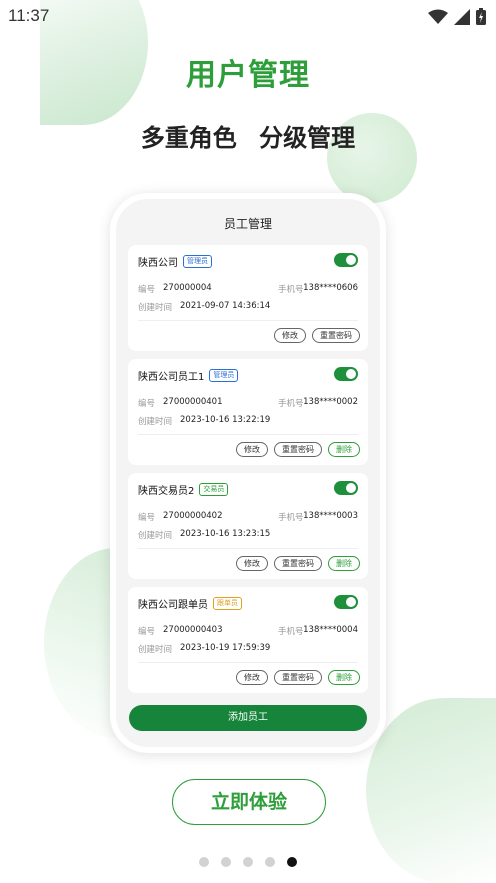  I want to click on employee-phone: 138****0002, so click(330, 402).